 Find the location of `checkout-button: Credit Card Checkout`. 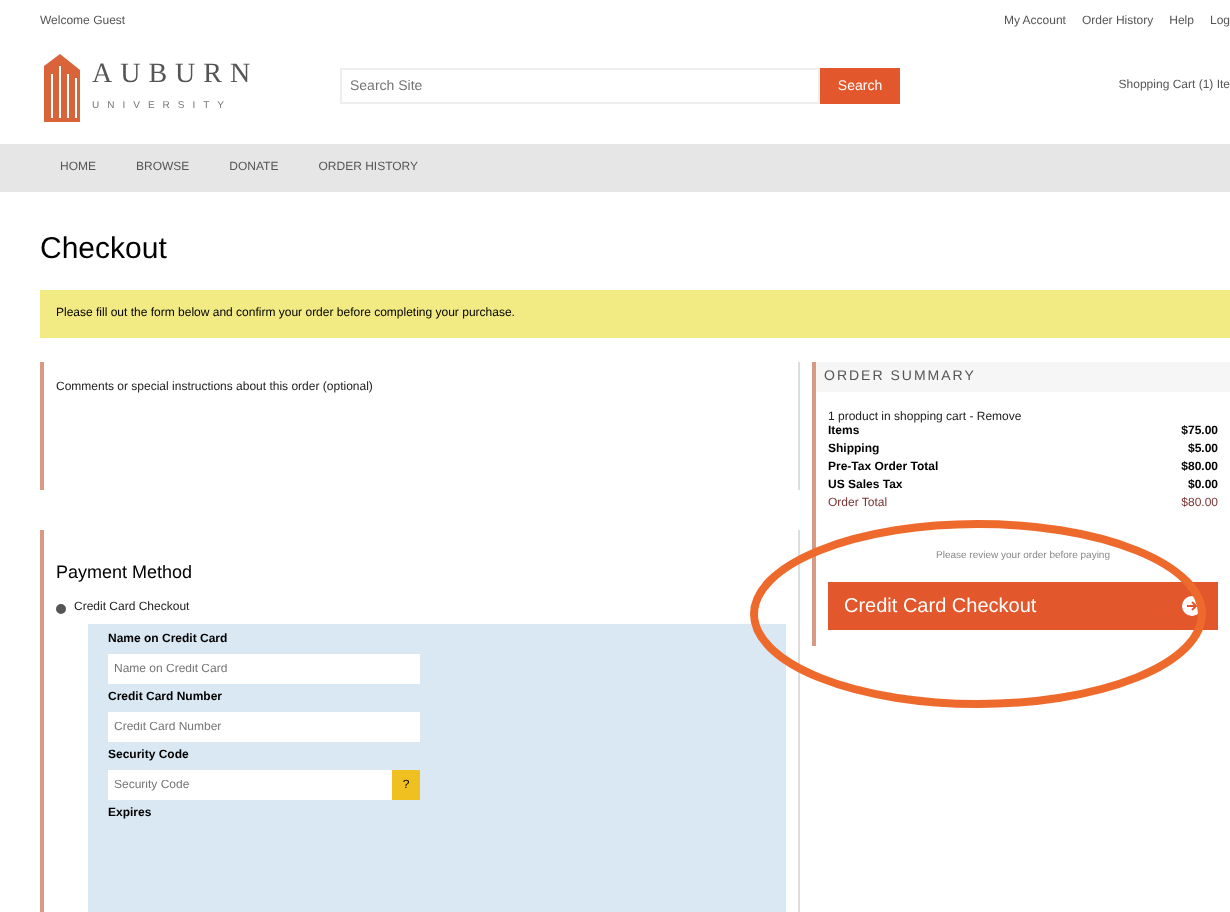

checkout-button: Credit Card Checkout is located at coordinates (1023, 606).